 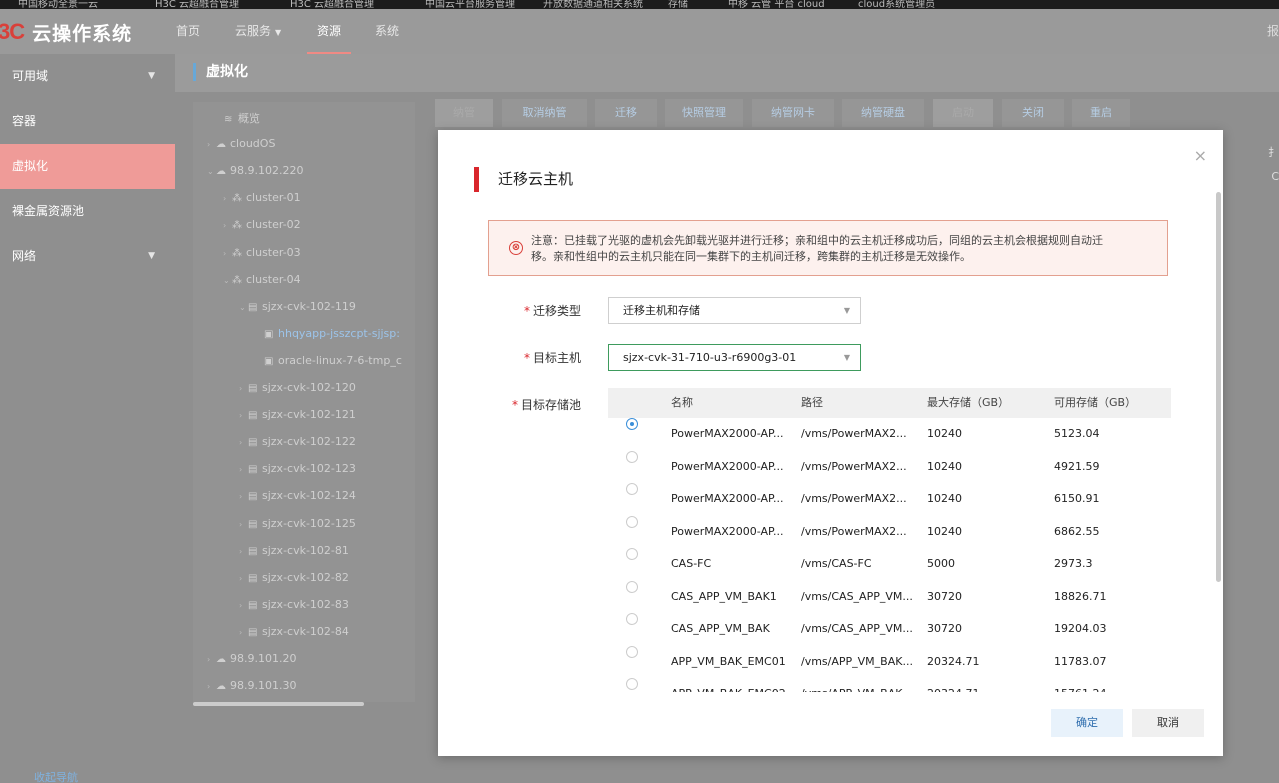 I want to click on tree-node: › ⁂ cluster-03, so click(x=262, y=252).